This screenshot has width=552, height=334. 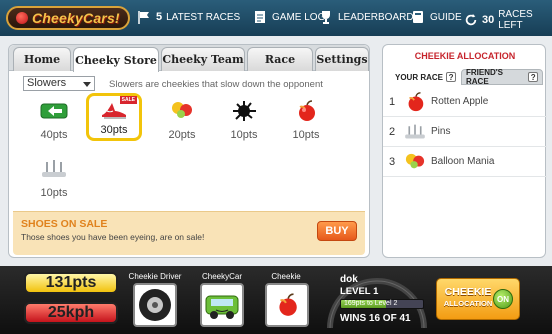 What do you see at coordinates (182, 135) in the screenshot?
I see `item-price: 20pts` at bounding box center [182, 135].